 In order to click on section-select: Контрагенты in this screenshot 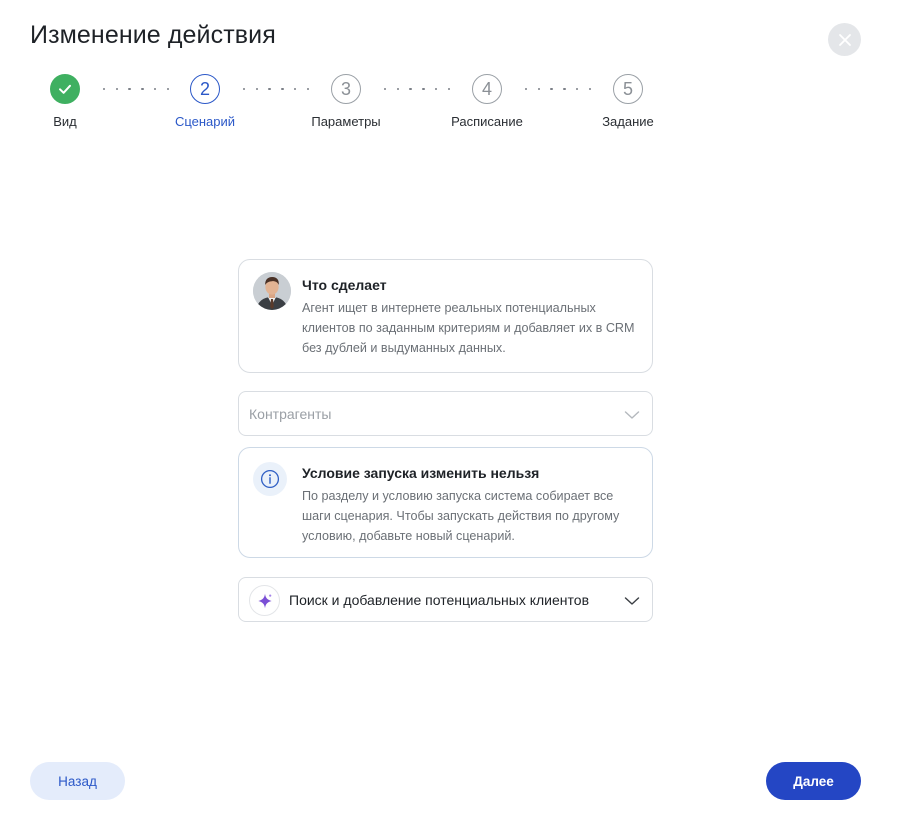, I will do `click(445, 413)`.